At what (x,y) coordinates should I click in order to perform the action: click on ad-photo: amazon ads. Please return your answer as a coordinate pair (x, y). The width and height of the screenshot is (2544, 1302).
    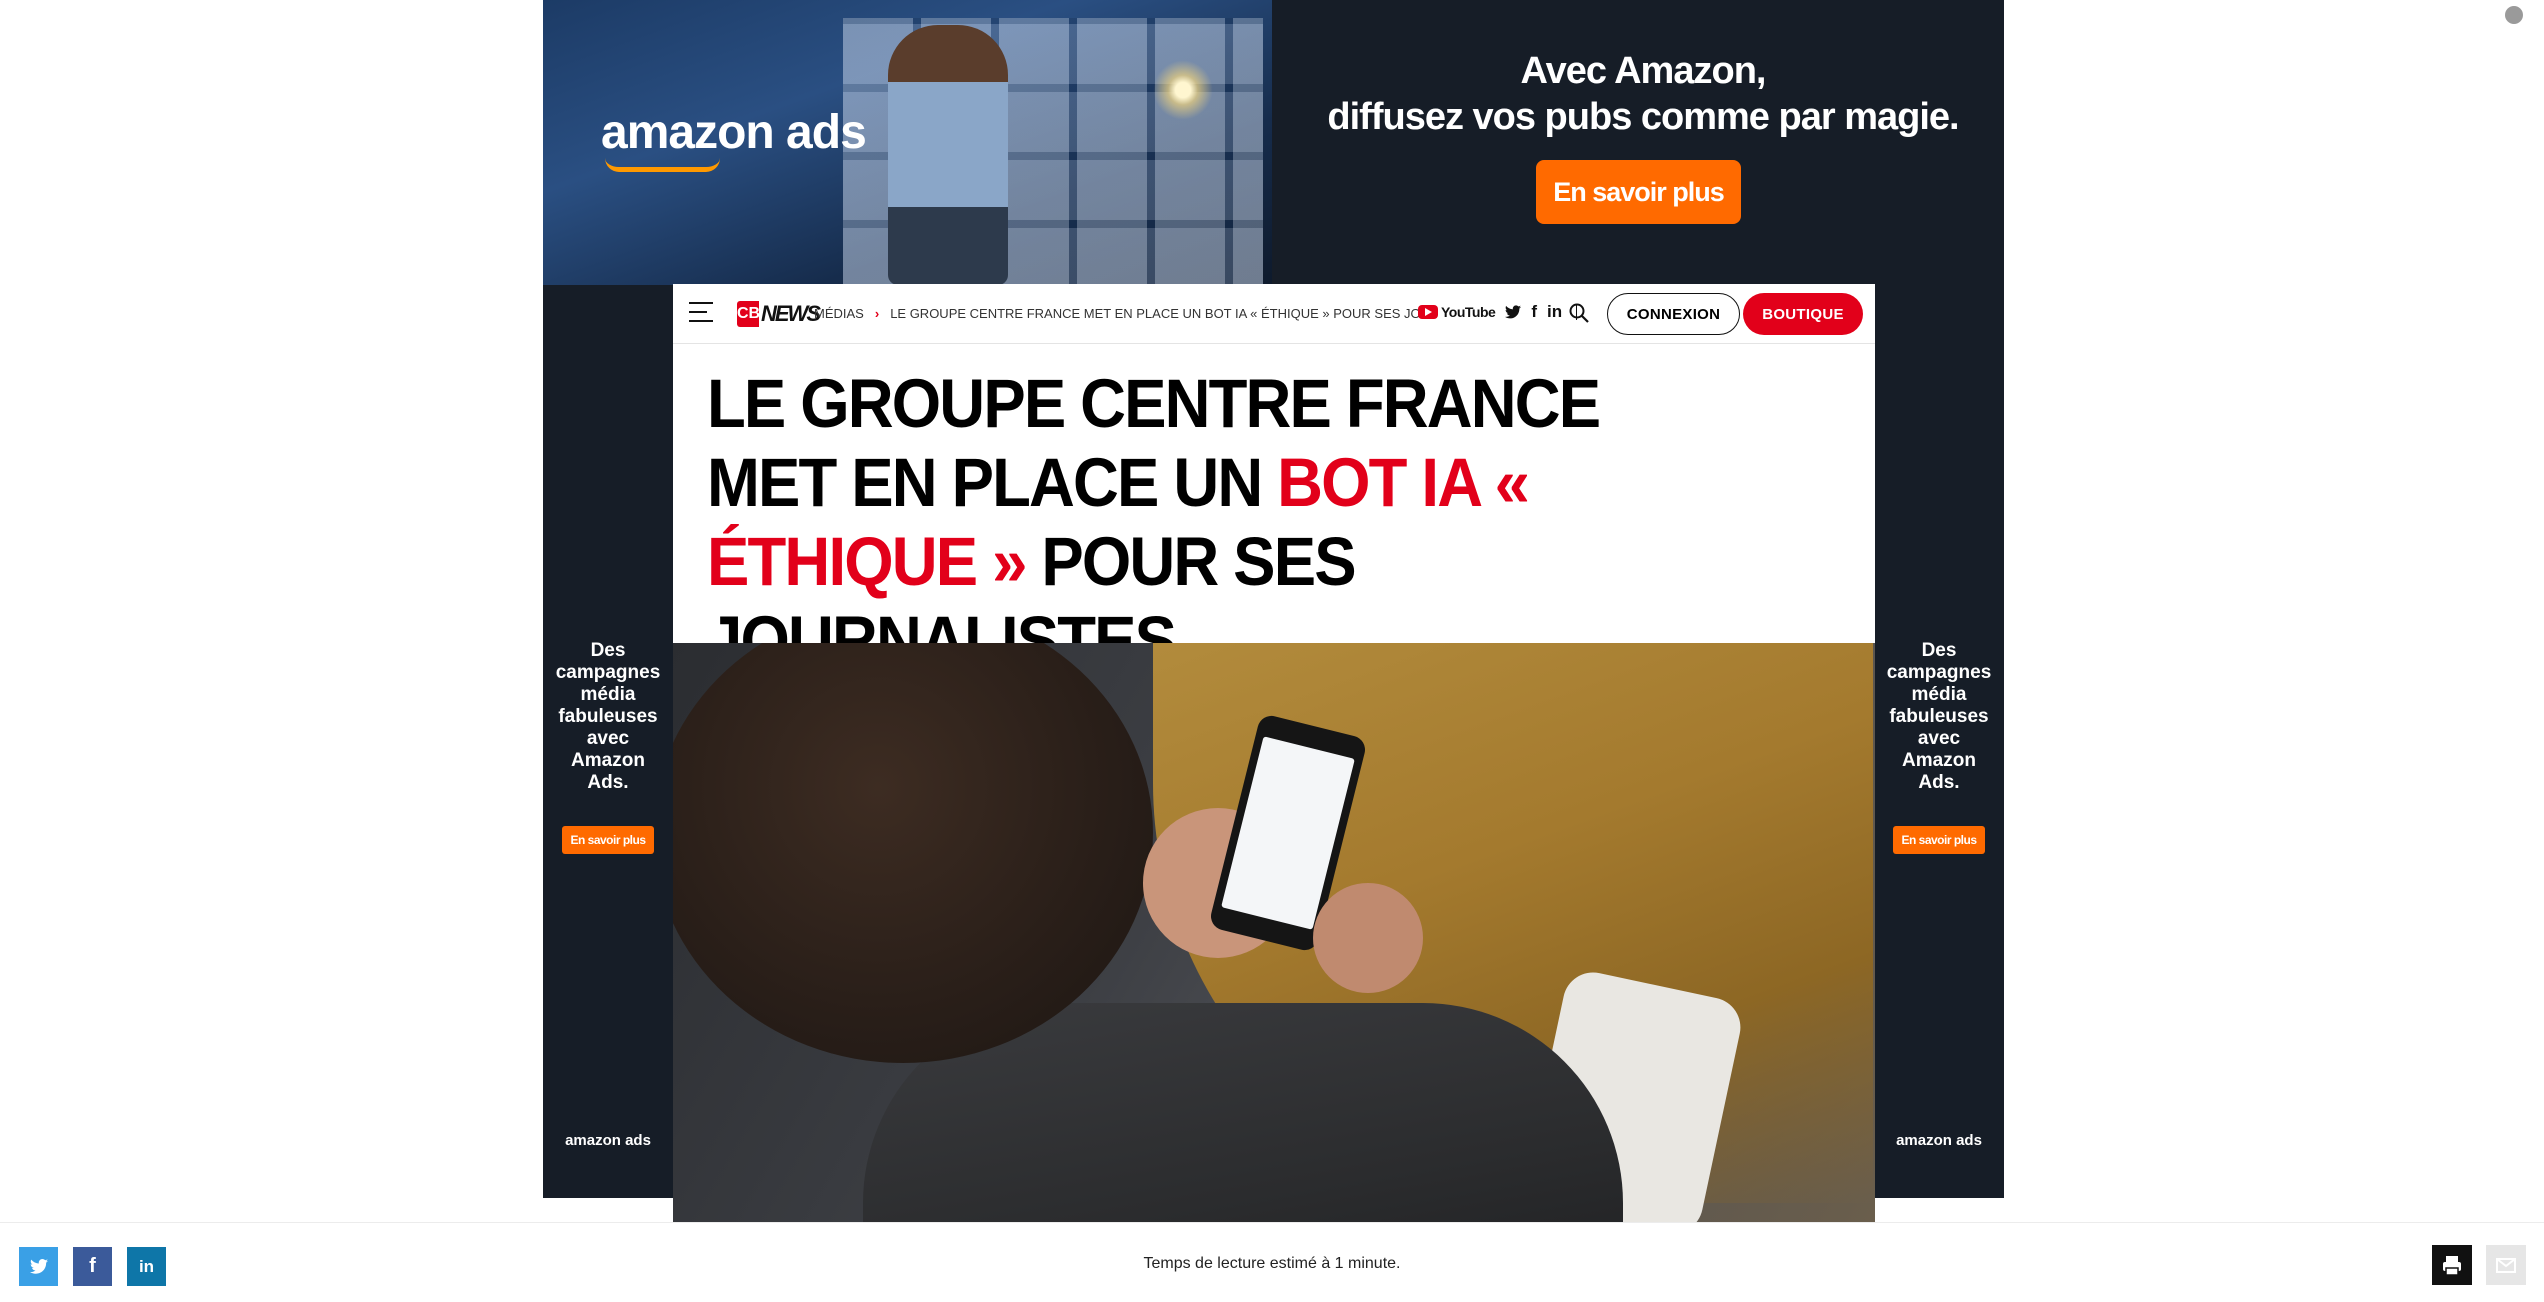
    Looking at the image, I should click on (907, 142).